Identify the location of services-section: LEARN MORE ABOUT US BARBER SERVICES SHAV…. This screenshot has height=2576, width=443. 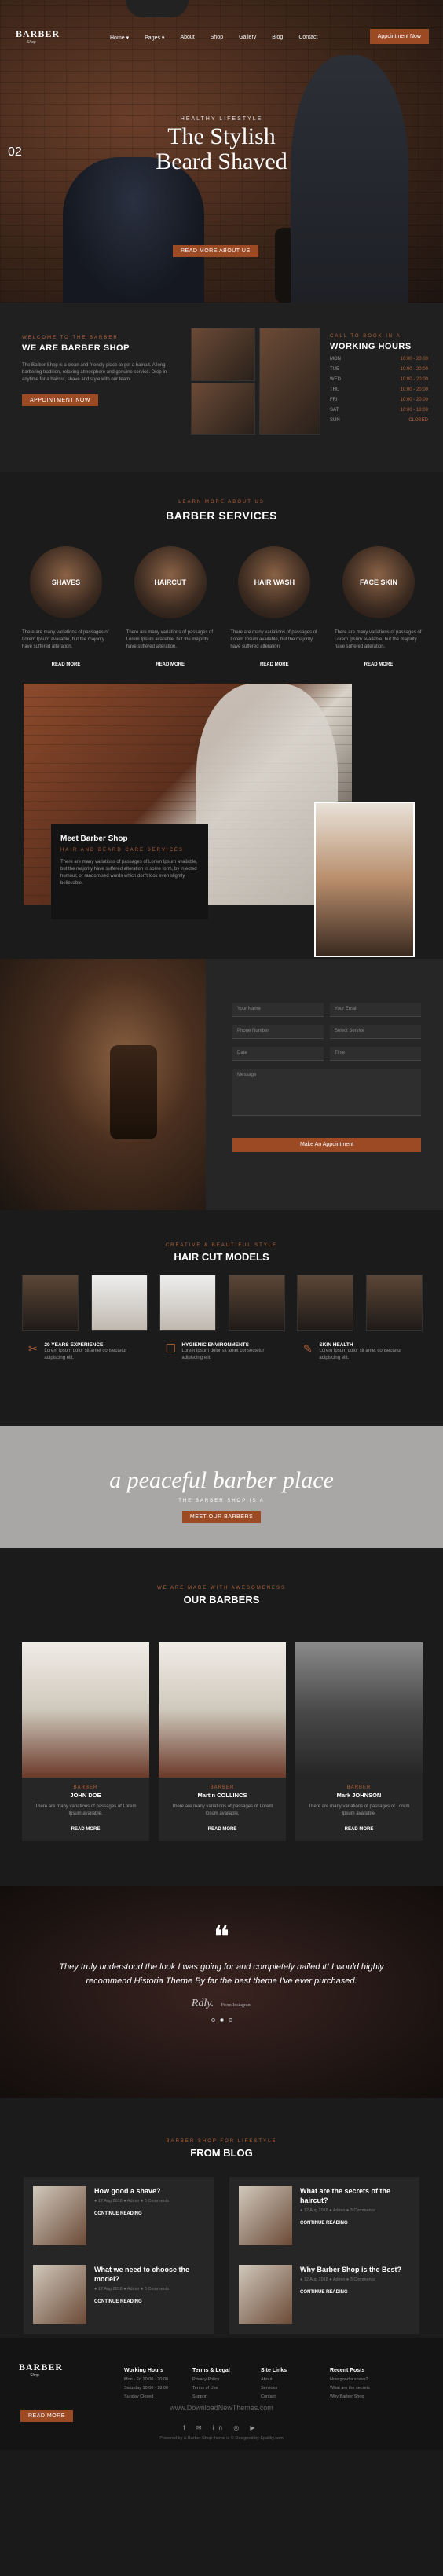
(222, 578).